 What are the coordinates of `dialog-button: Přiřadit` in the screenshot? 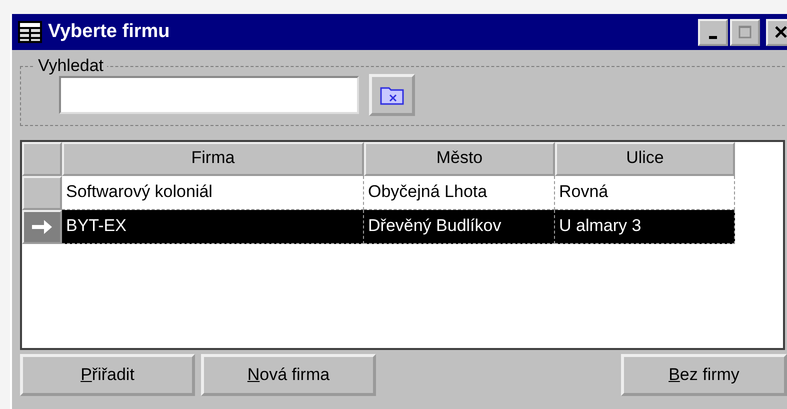 It's located at (107, 375).